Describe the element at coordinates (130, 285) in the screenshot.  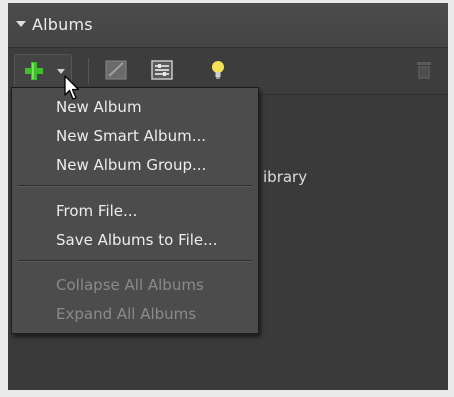
I see `menu-item-collapse-all-albums: Collapse All Albums` at that location.